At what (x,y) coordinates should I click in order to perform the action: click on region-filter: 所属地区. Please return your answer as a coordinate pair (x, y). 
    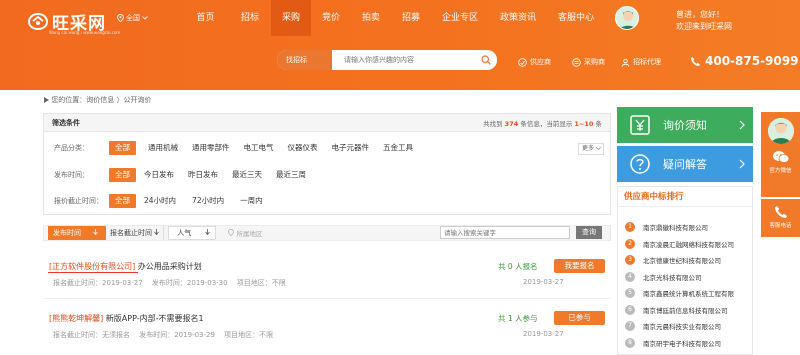
    Looking at the image, I should click on (245, 233).